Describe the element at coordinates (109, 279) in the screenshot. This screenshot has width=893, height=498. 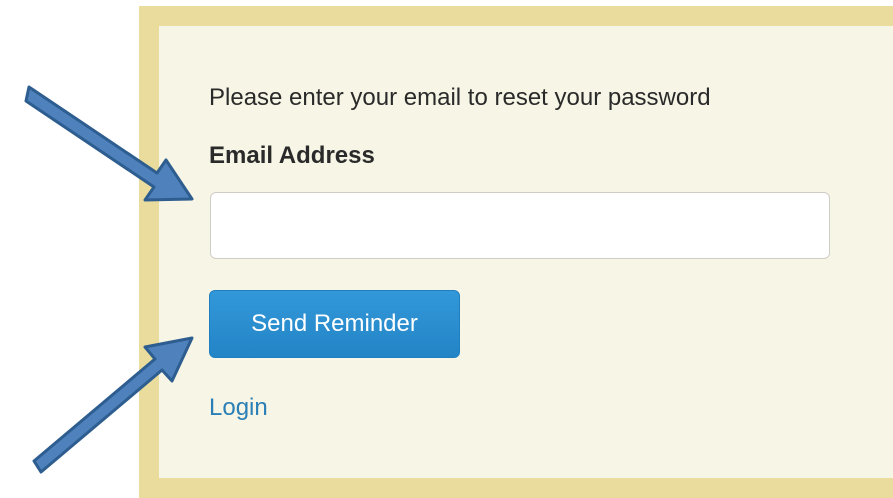
I see `annotation-arrows` at that location.